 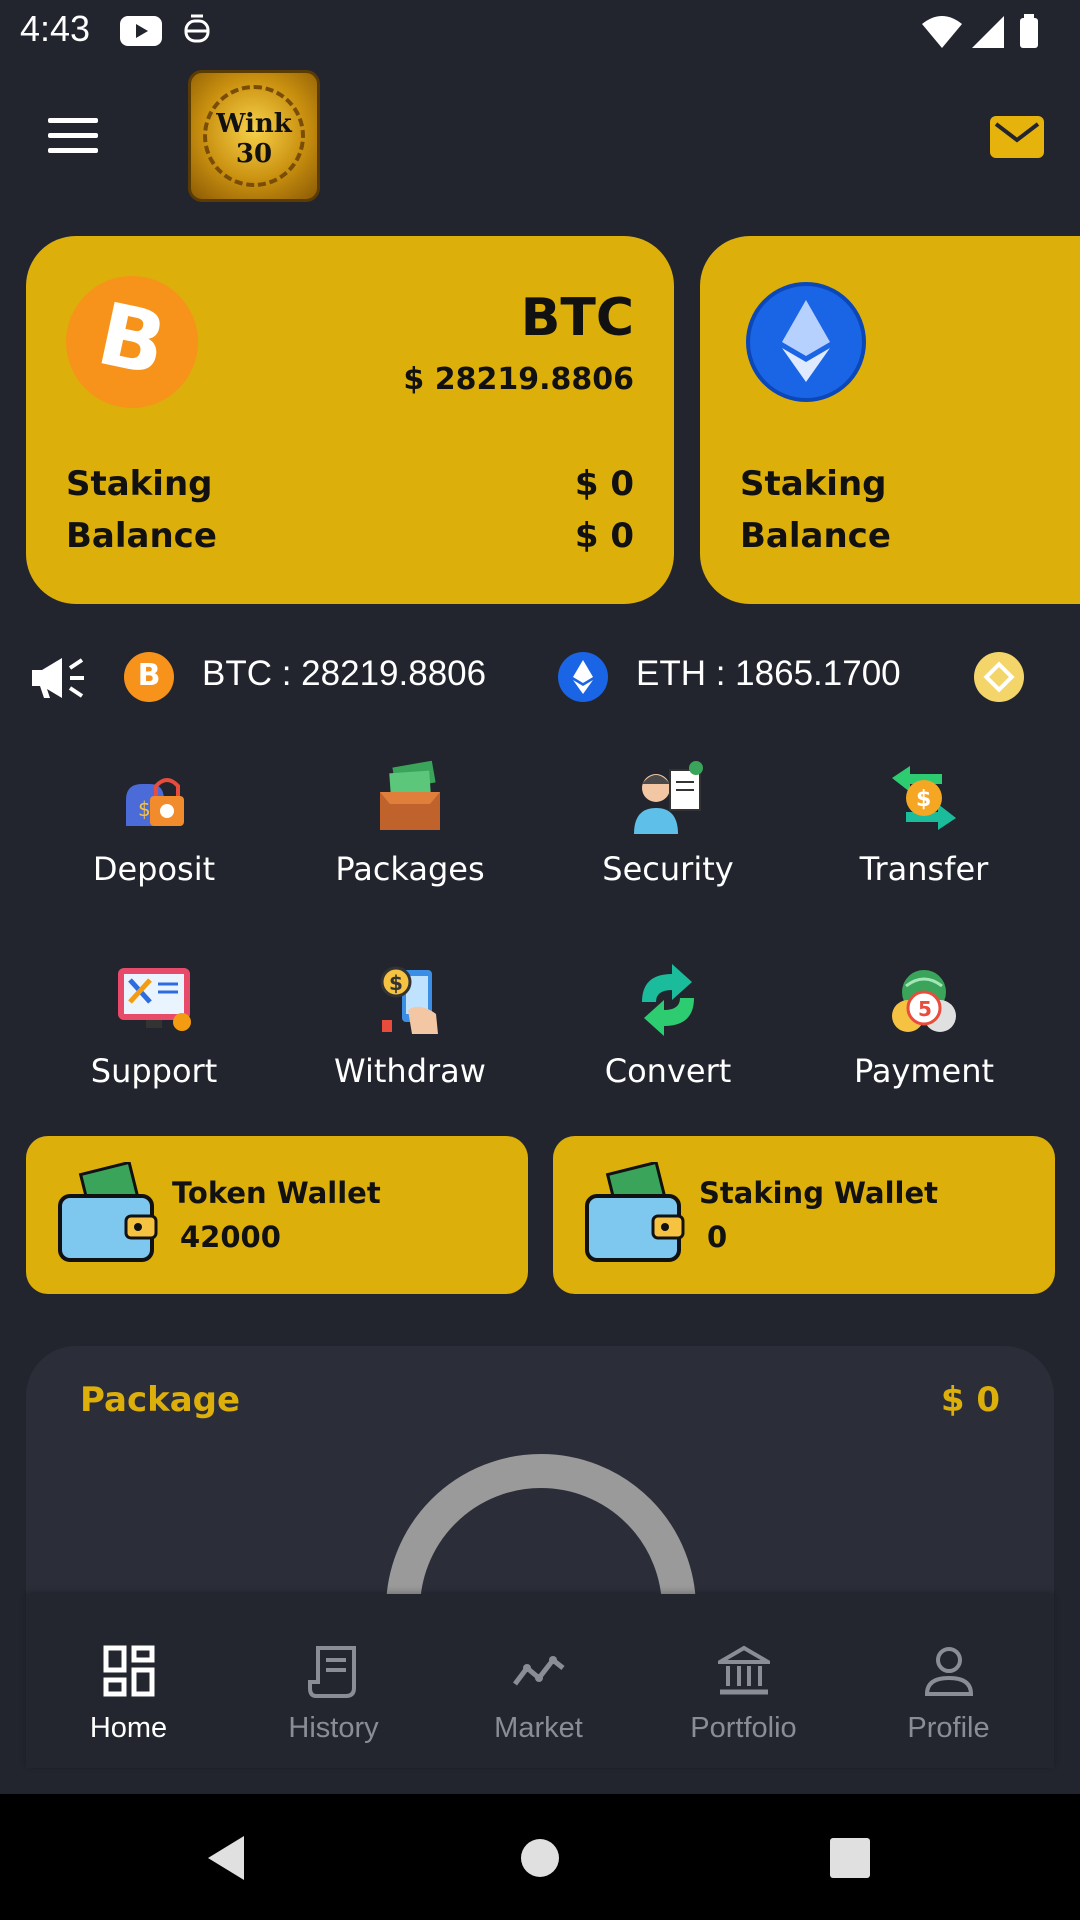 What do you see at coordinates (942, 32) in the screenshot?
I see `wifi-icon` at bounding box center [942, 32].